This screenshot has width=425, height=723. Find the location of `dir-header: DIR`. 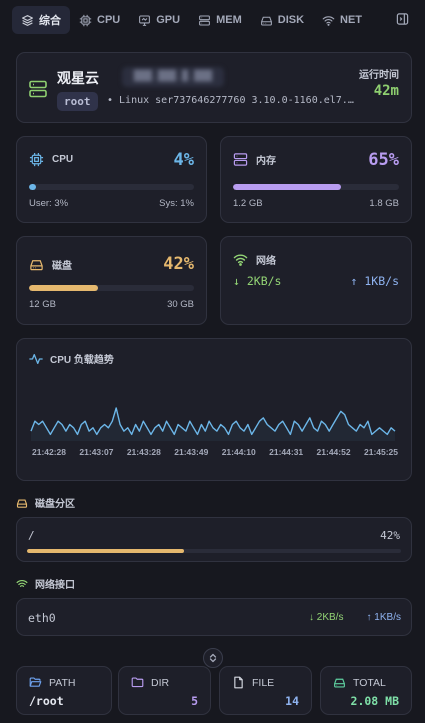

dir-header: DIR is located at coordinates (150, 682).